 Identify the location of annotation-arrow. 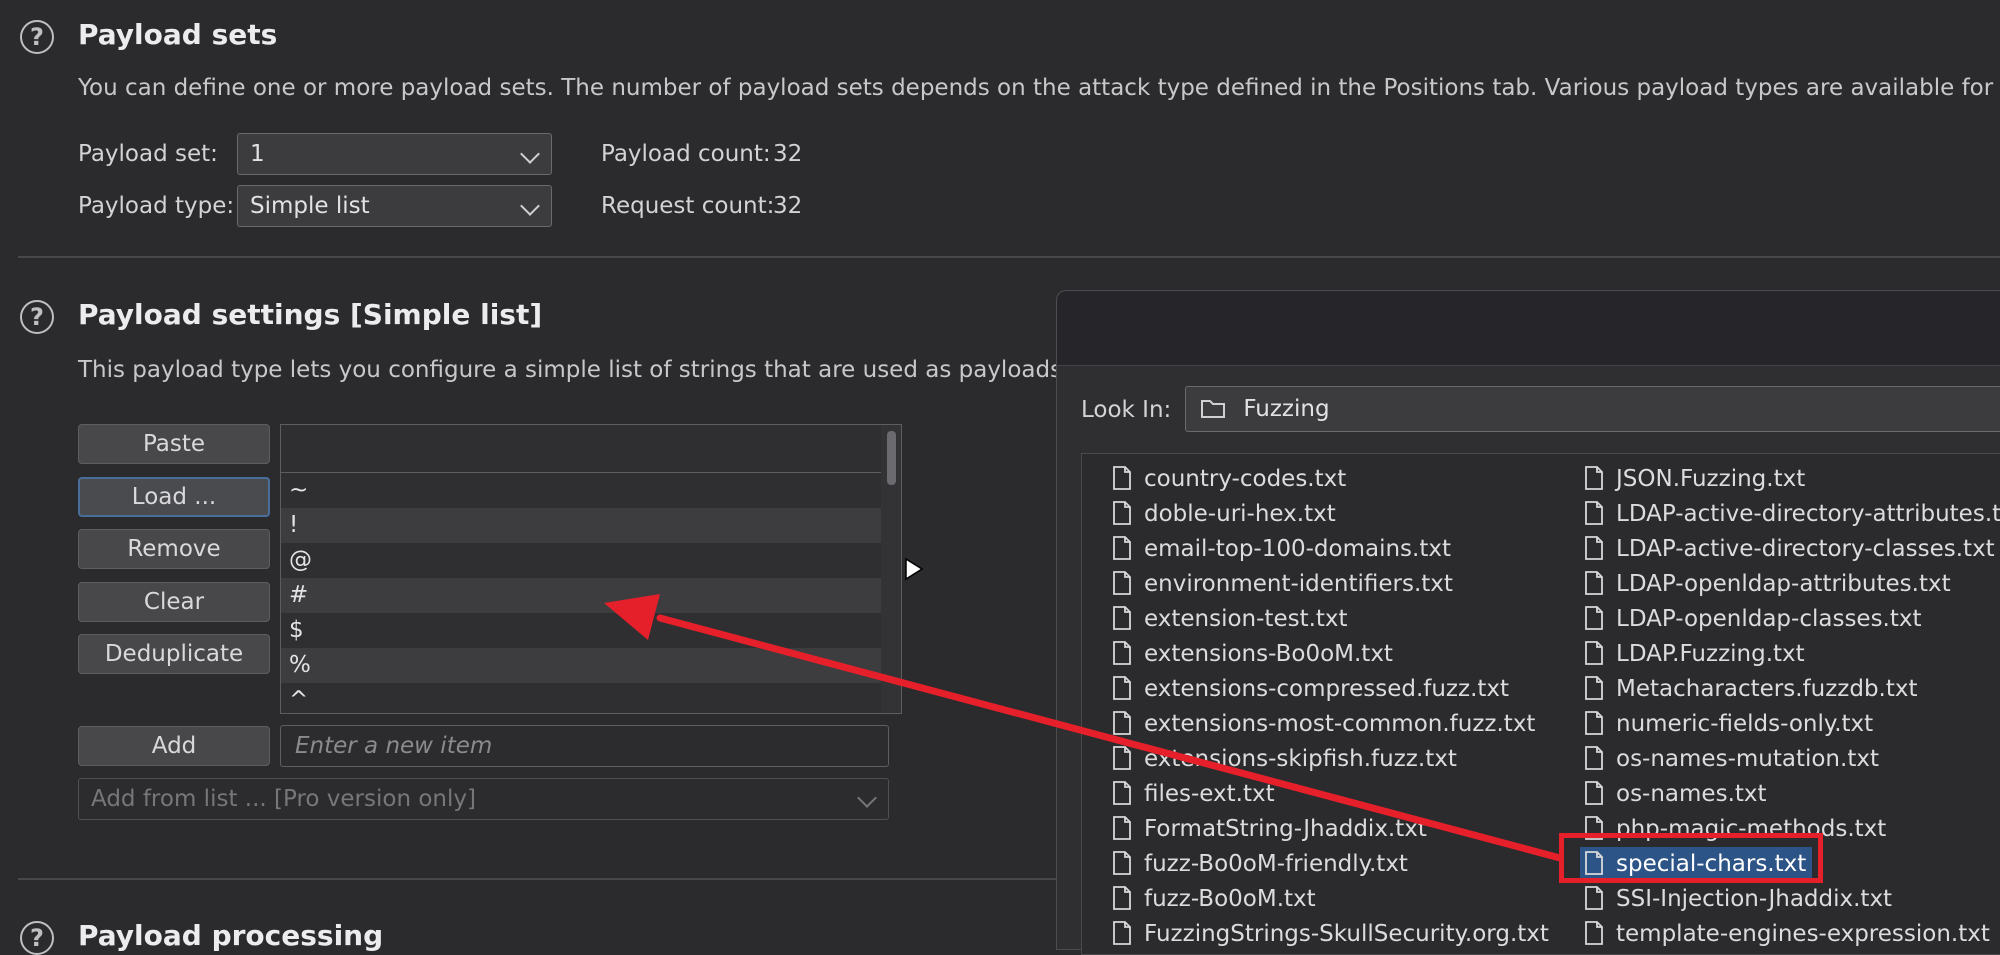
(1084, 728).